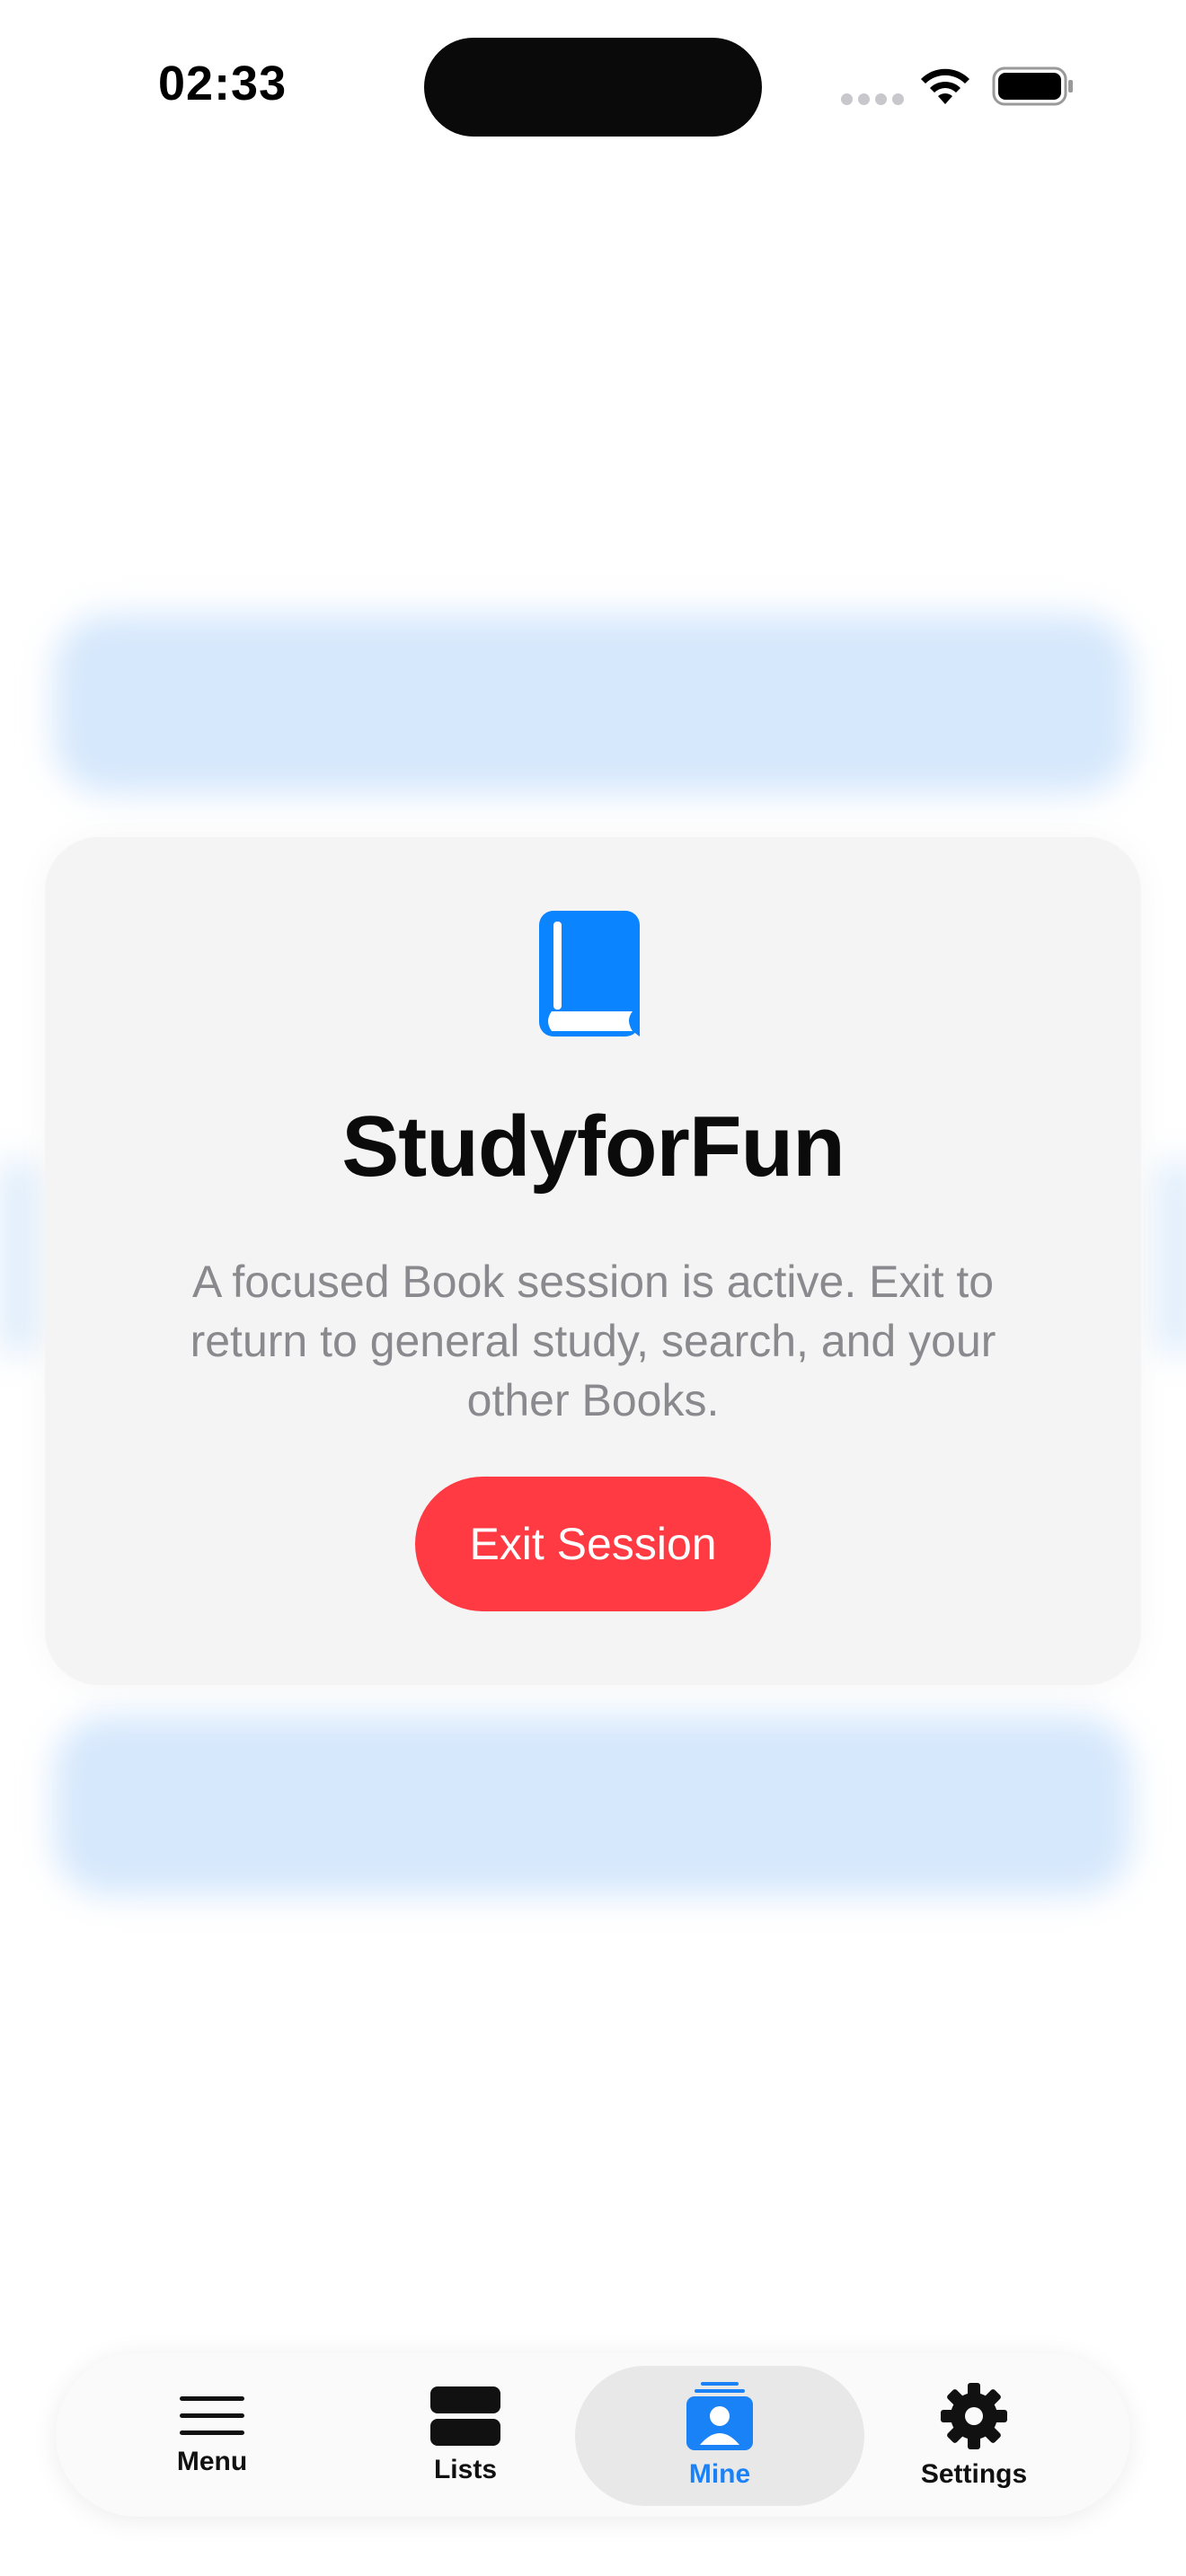 This screenshot has width=1186, height=2576. I want to click on exit-session-button: Exit Session, so click(593, 1544).